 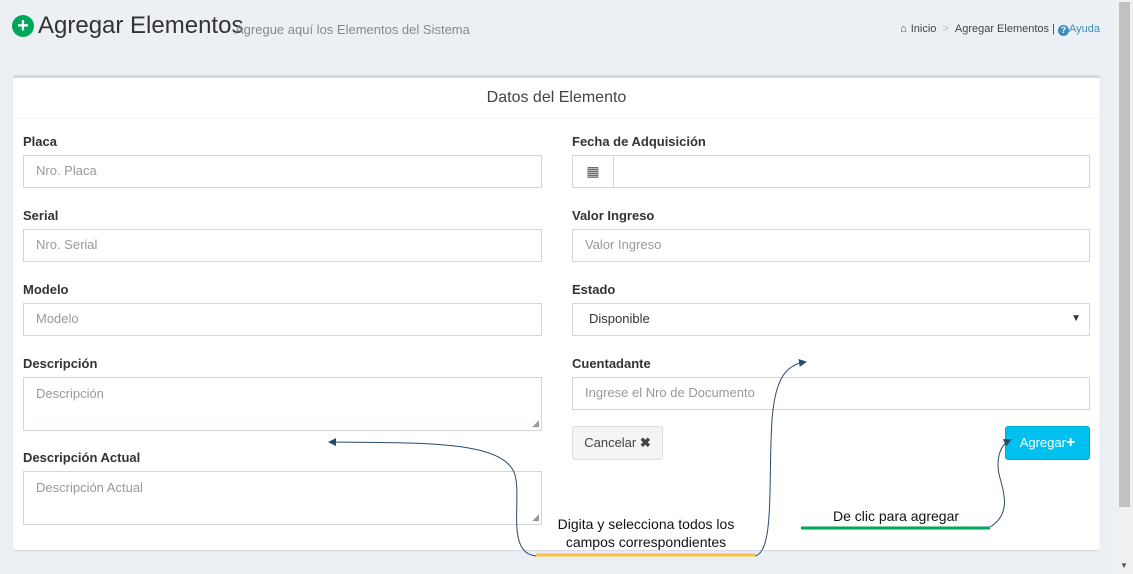 I want to click on scroll-down-arrow-icon: ▼, so click(x=1124, y=565).